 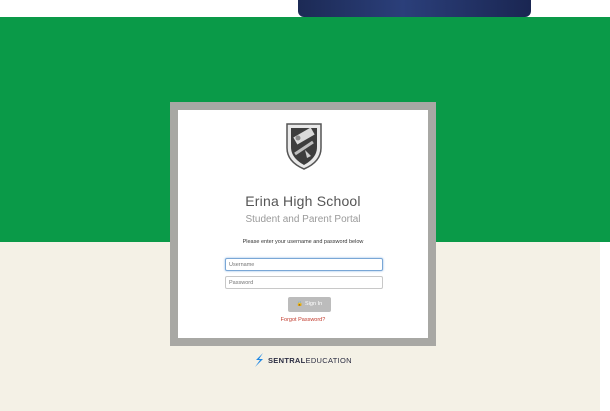 I want to click on sentral-brand: SENTRAL EDUCATION, so click(x=308, y=360).